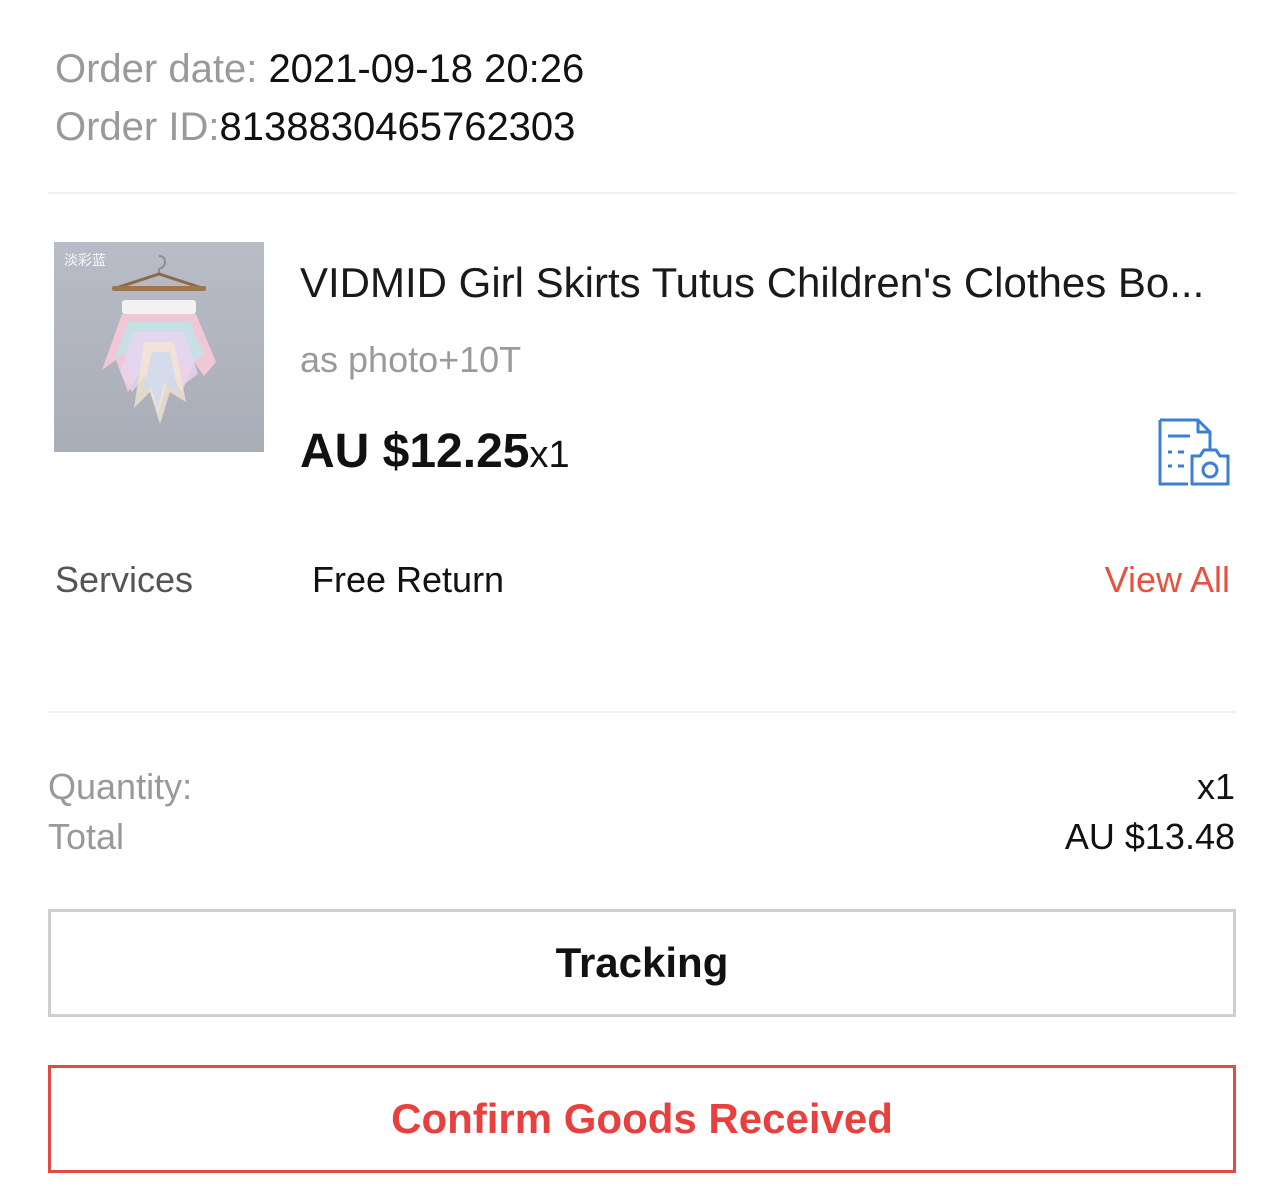 The width and height of the screenshot is (1284, 1198). I want to click on view-all-link: View All, so click(1167, 580).